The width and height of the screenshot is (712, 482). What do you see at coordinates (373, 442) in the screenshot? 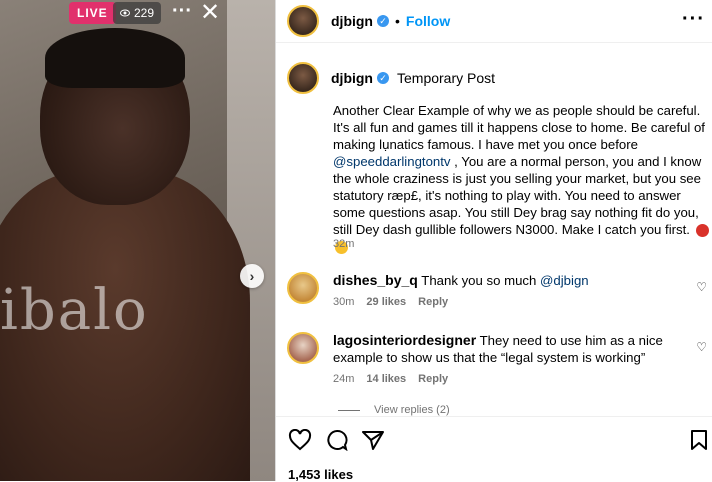
I see `share-icon` at bounding box center [373, 442].